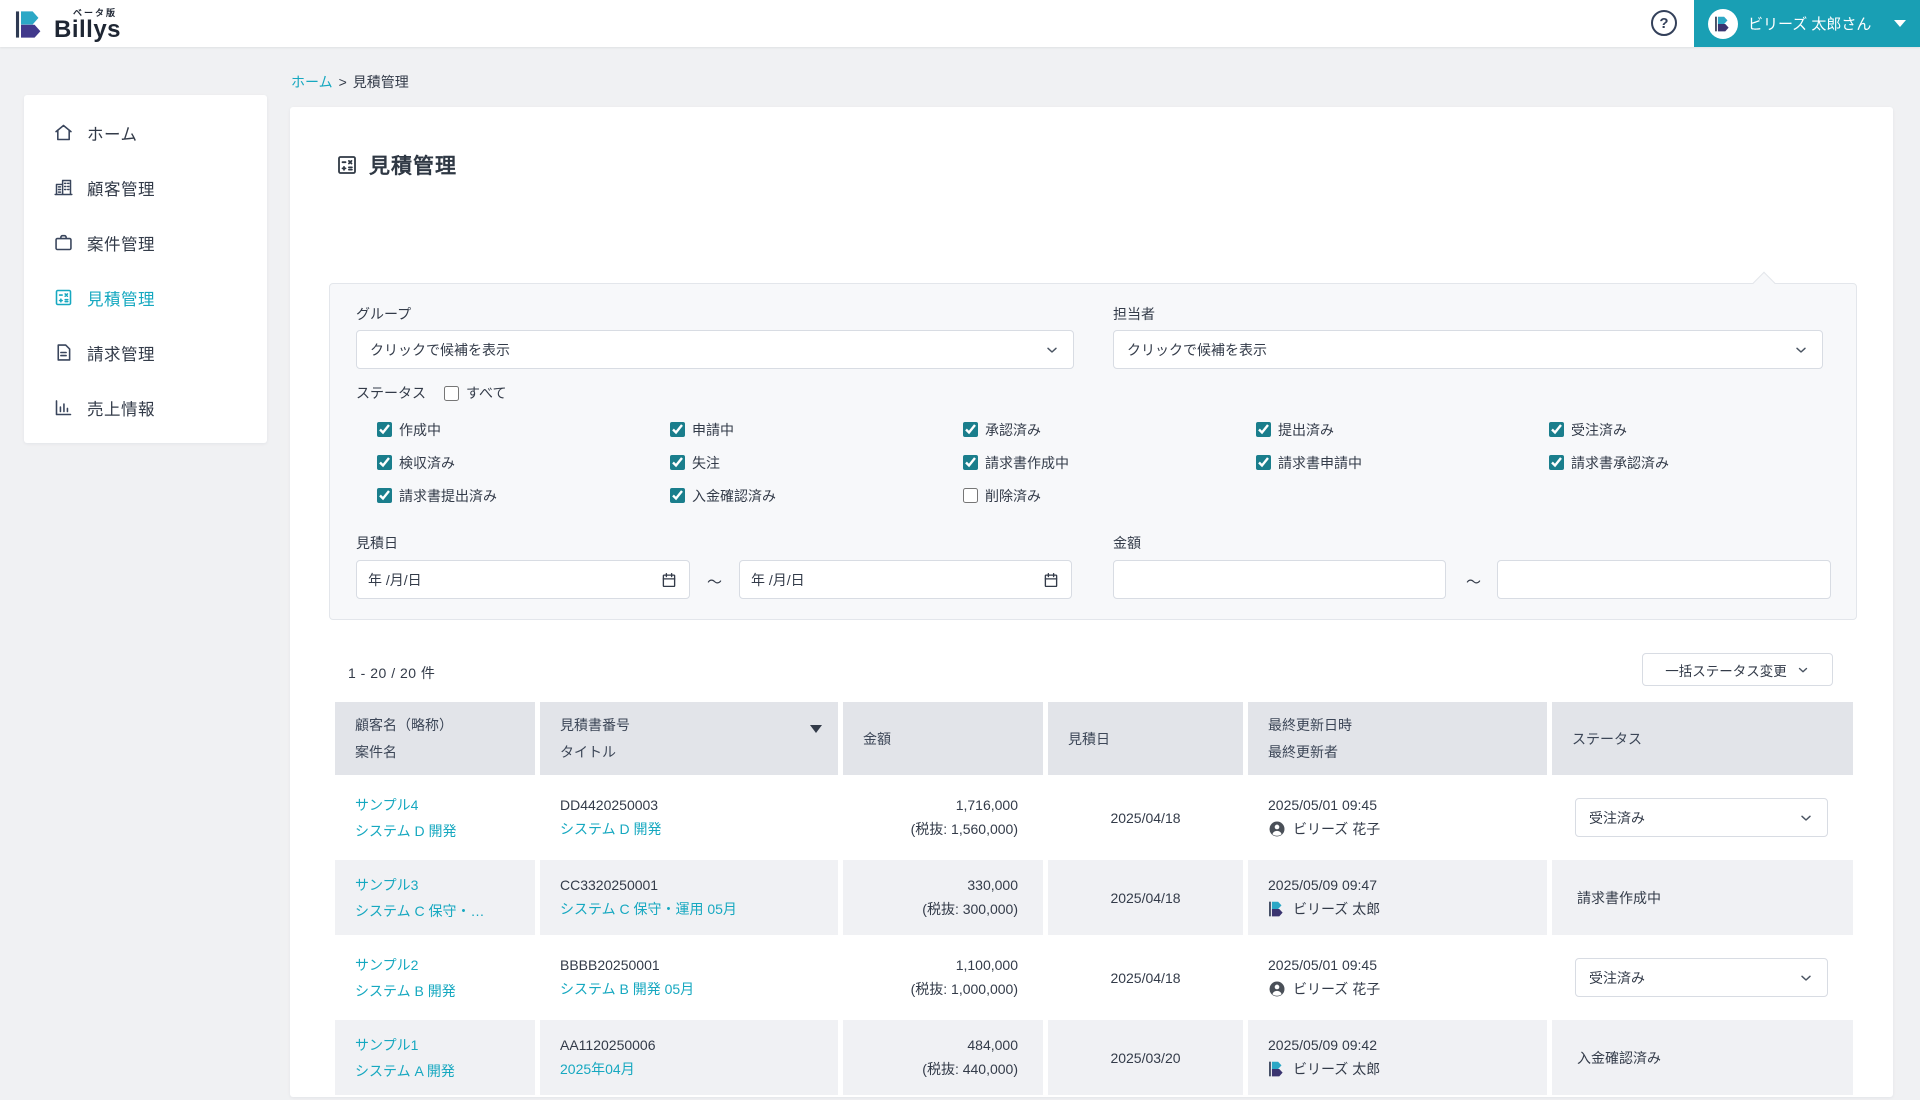  I want to click on amount-value: 330,000, so click(992, 884).